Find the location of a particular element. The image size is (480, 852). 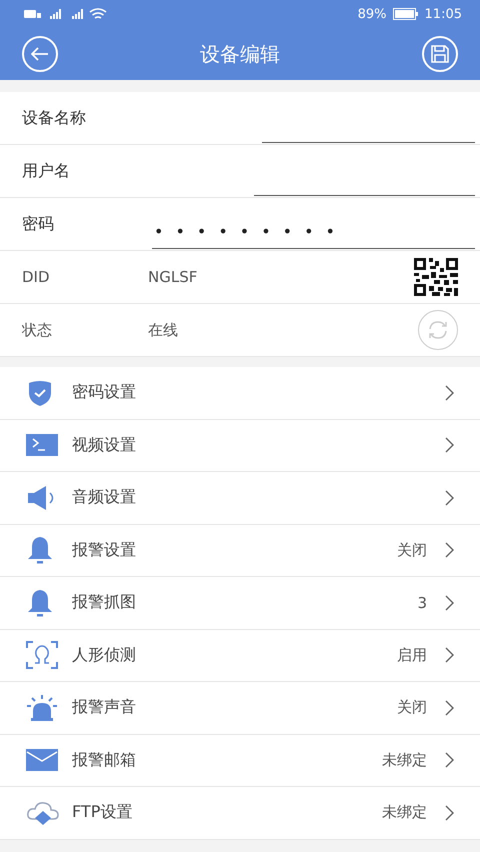

battery-percent: 89% is located at coordinates (372, 14).